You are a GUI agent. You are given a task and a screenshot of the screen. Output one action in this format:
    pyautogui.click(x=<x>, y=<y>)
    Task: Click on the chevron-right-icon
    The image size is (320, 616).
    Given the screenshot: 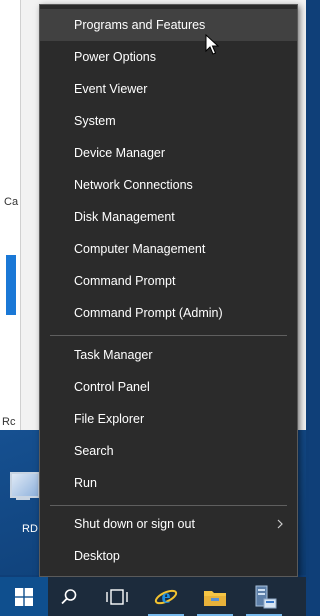 What is the action you would take?
    pyautogui.click(x=280, y=524)
    